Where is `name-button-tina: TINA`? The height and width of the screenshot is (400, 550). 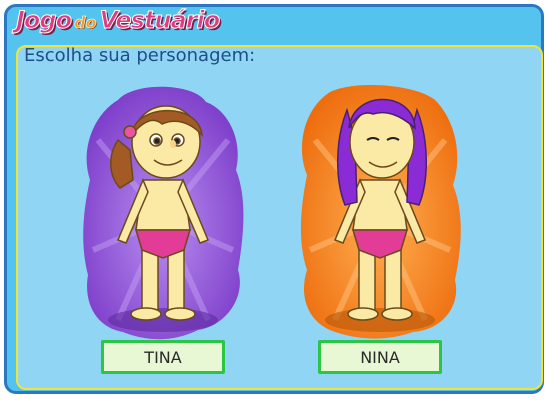 name-button-tina: TINA is located at coordinates (163, 357).